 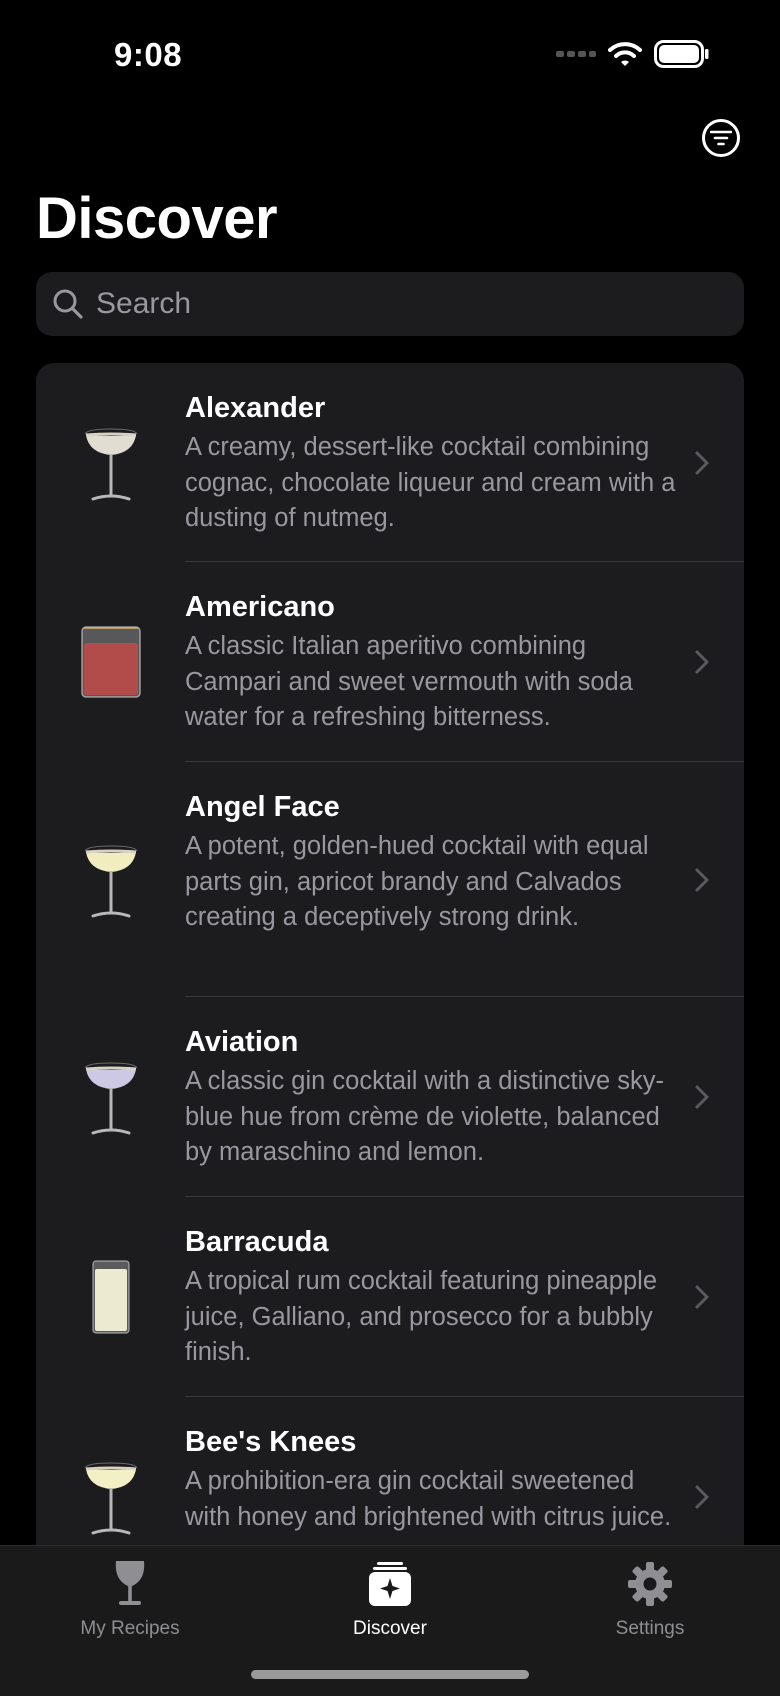 What do you see at coordinates (625, 54) in the screenshot?
I see `wifi-icon` at bounding box center [625, 54].